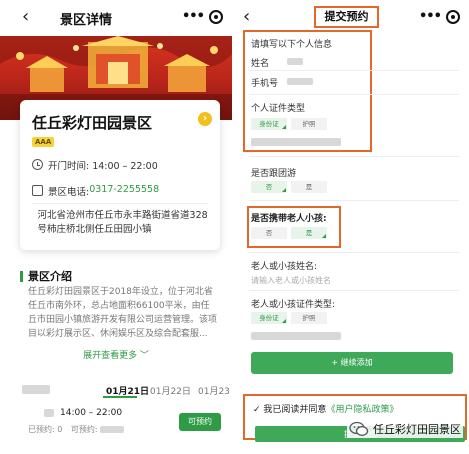  What do you see at coordinates (85, 429) in the screenshot?
I see `available-prefix: 可预约:` at bounding box center [85, 429].